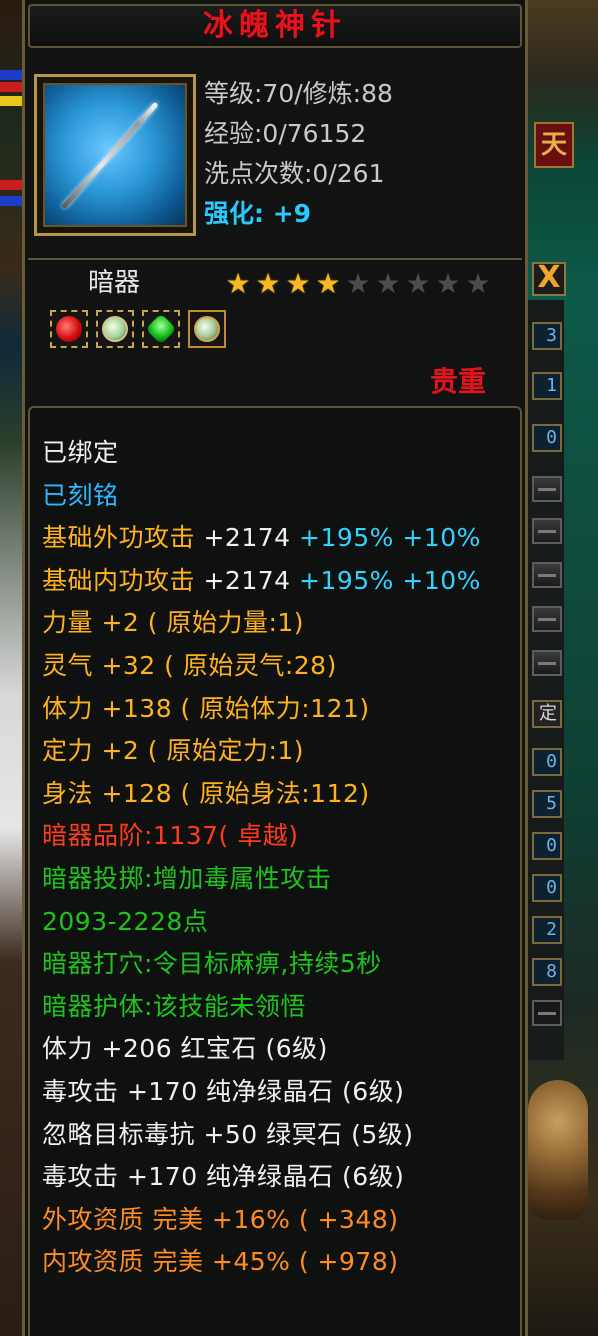  I want to click on close-button: X, so click(549, 279).